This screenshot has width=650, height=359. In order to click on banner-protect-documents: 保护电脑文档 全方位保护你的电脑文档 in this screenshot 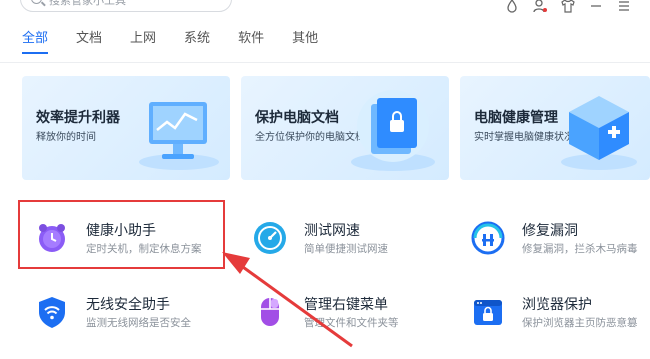, I will do `click(345, 128)`.